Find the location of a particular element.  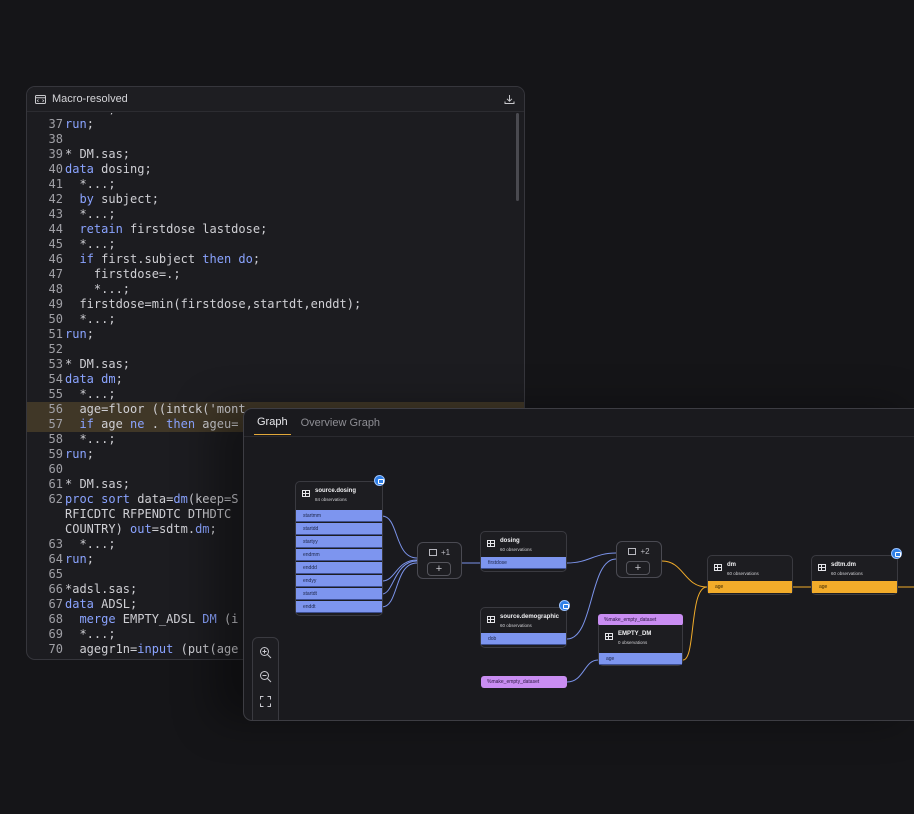

code-keyword: then do is located at coordinates (227, 259).